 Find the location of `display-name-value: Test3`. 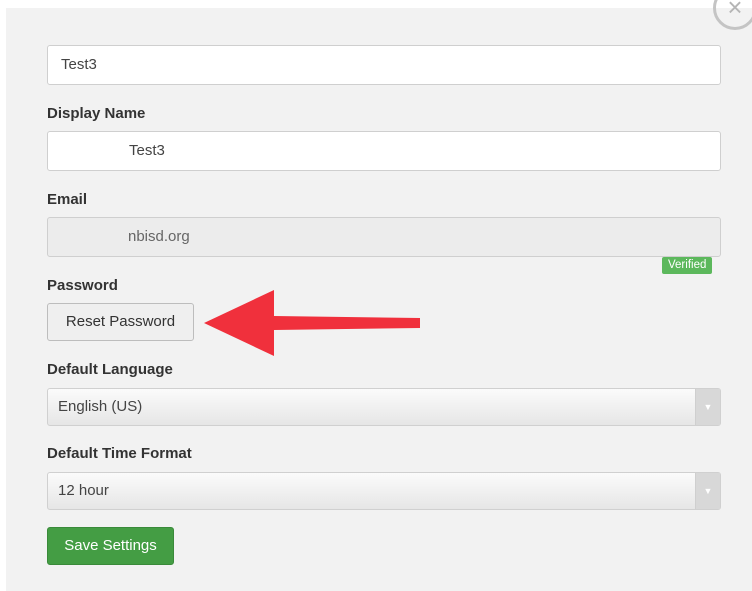

display-name-value: Test3 is located at coordinates (147, 150).